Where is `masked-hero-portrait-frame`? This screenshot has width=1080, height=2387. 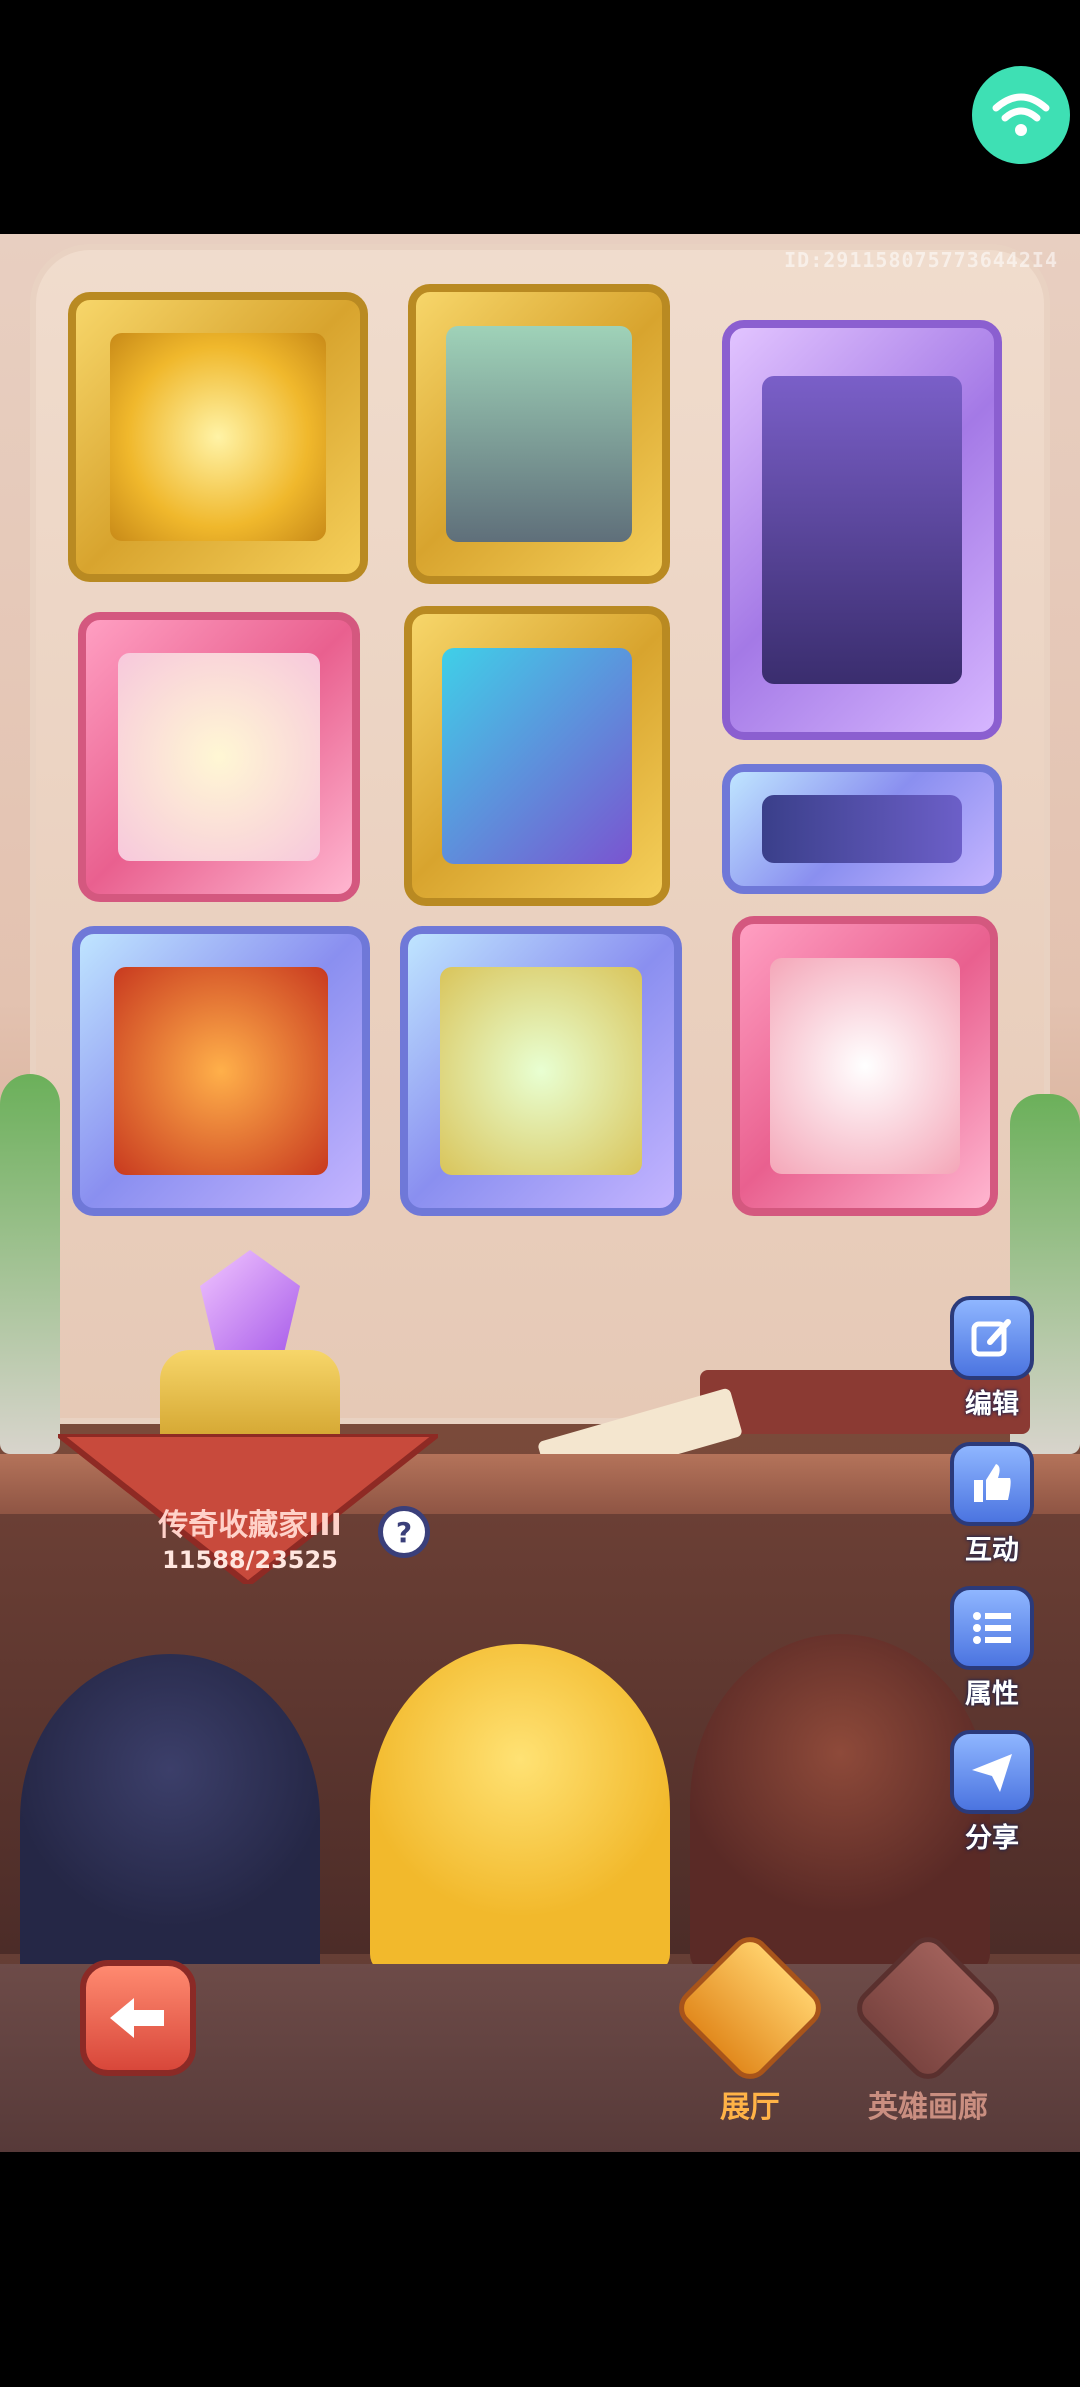 masked-hero-portrait-frame is located at coordinates (537, 756).